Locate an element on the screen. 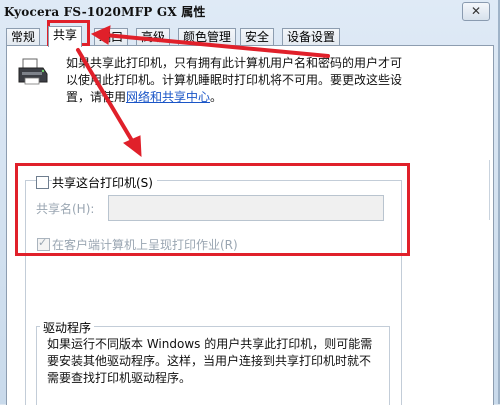 Image resolution: width=500 pixels, height=405 pixels. tab-security: 安全 is located at coordinates (257, 37).